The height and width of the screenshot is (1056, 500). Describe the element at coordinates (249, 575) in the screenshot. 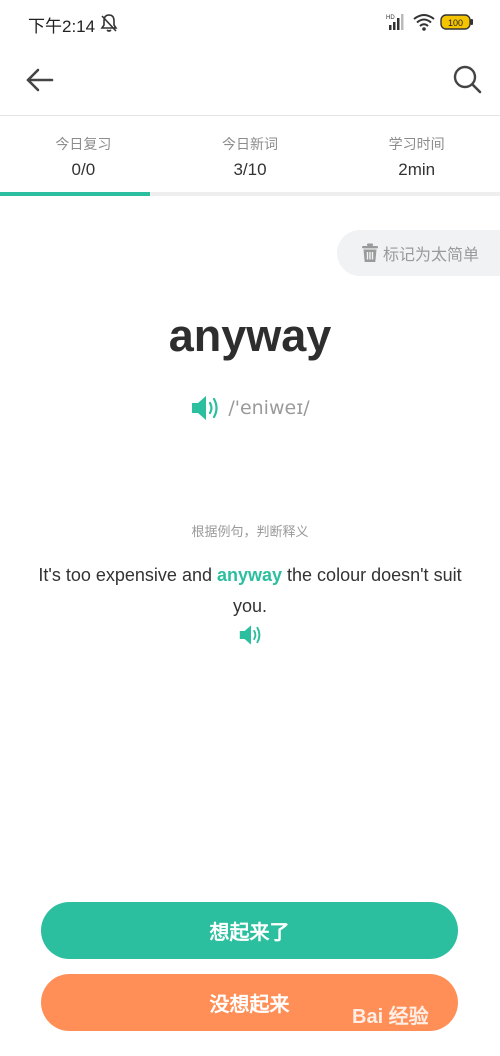

I see `sentence-highlight-word: anyway` at that location.